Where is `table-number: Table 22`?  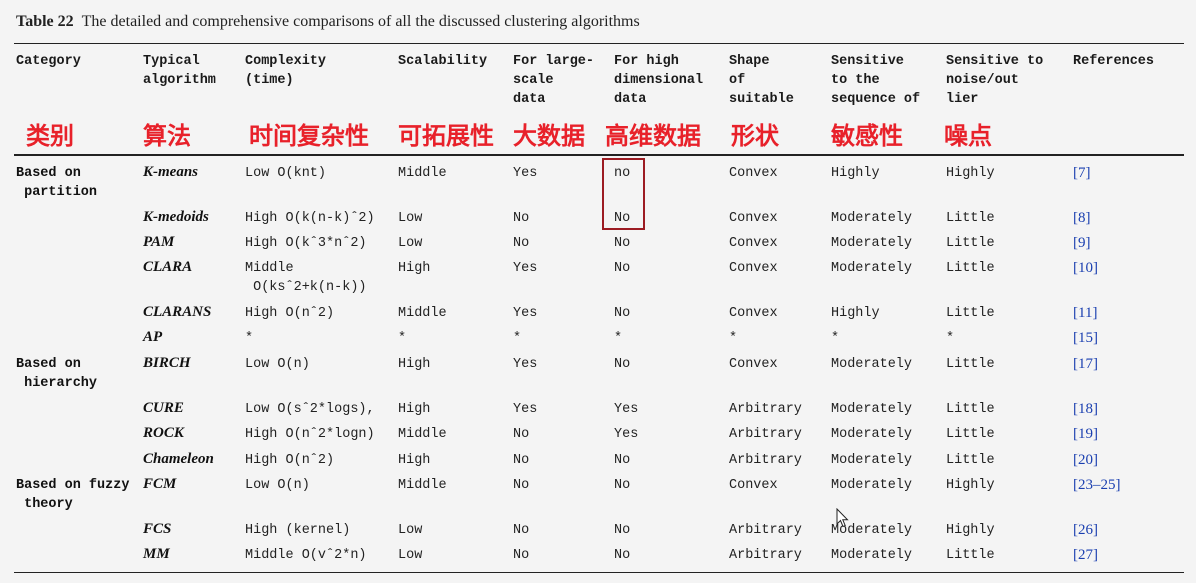
table-number: Table 22 is located at coordinates (45, 21).